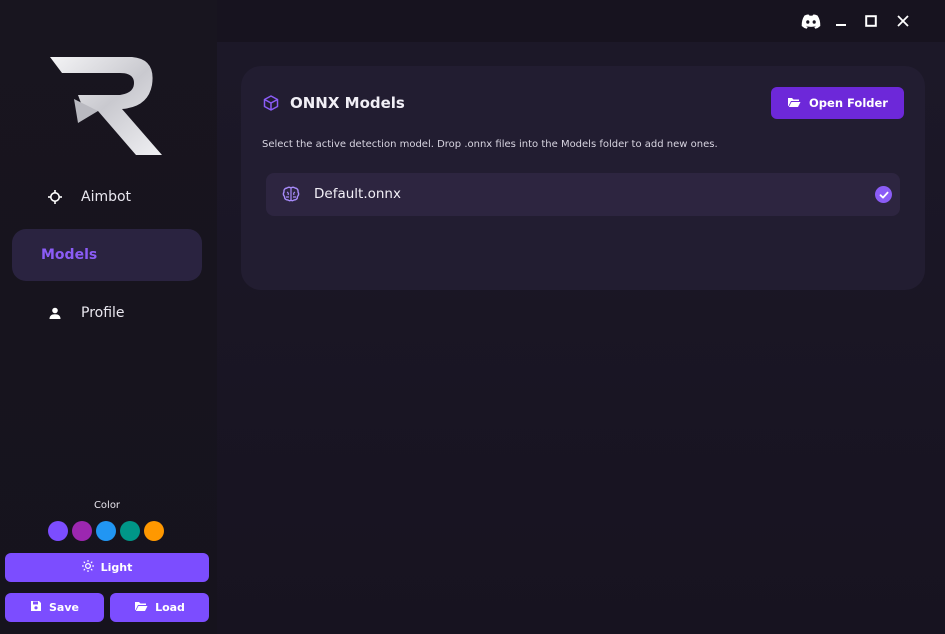 This screenshot has height=634, width=945. I want to click on maximize-icon, so click(871, 21).